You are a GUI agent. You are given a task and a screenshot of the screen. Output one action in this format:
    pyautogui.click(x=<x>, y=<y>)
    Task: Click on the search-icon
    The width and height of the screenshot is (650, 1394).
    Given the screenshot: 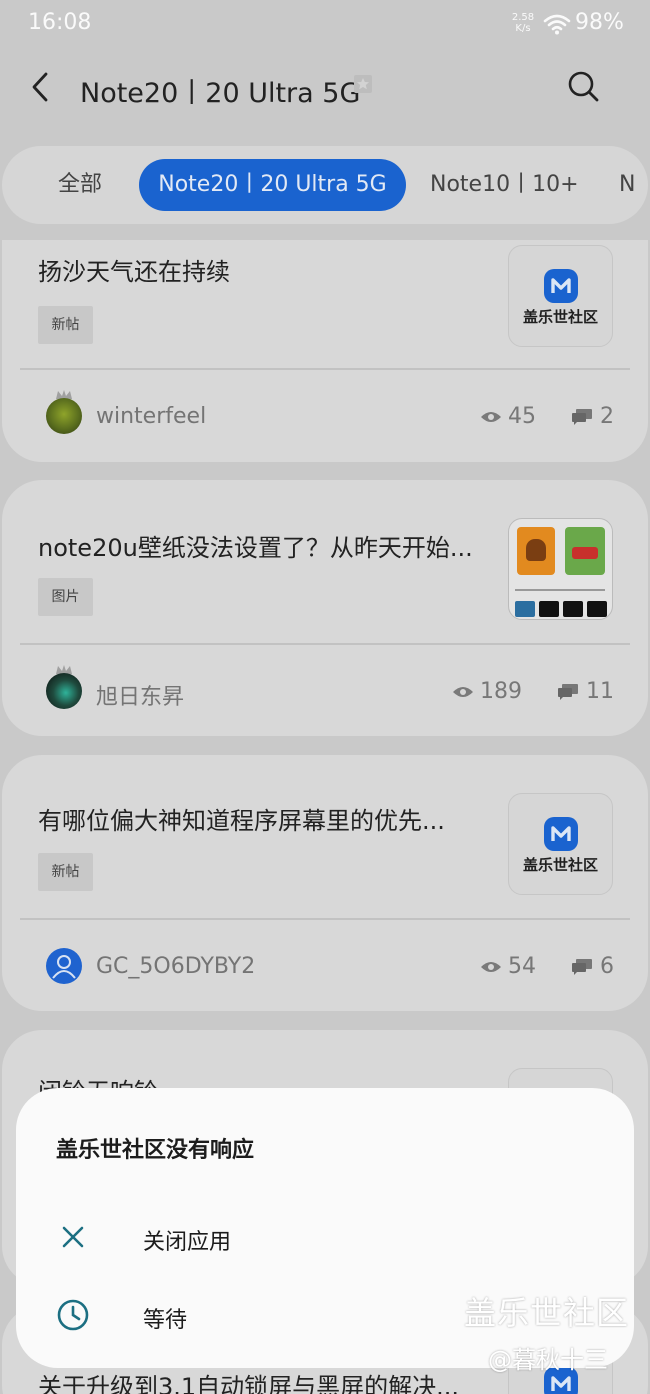 What is the action you would take?
    pyautogui.click(x=584, y=87)
    